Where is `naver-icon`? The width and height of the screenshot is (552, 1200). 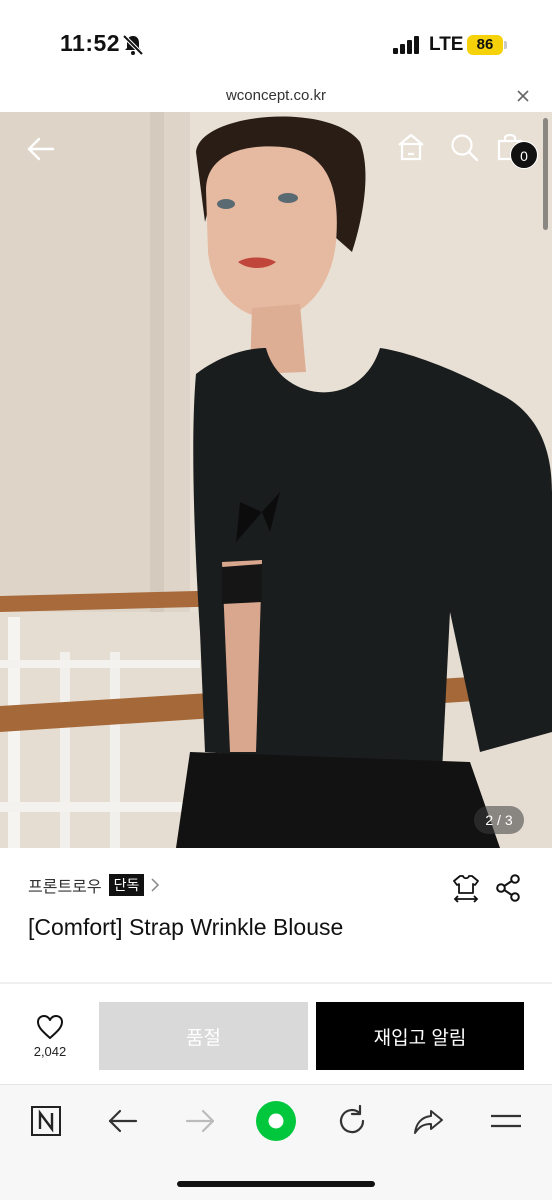
naver-icon is located at coordinates (46, 1121).